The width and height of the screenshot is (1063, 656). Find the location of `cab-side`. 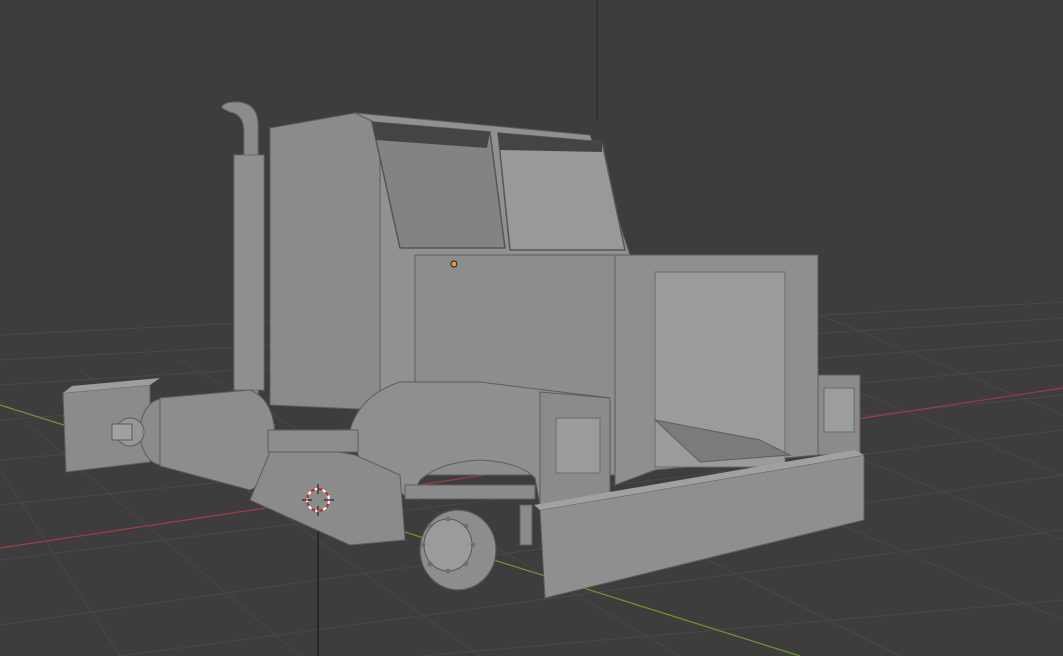

cab-side is located at coordinates (325, 261).